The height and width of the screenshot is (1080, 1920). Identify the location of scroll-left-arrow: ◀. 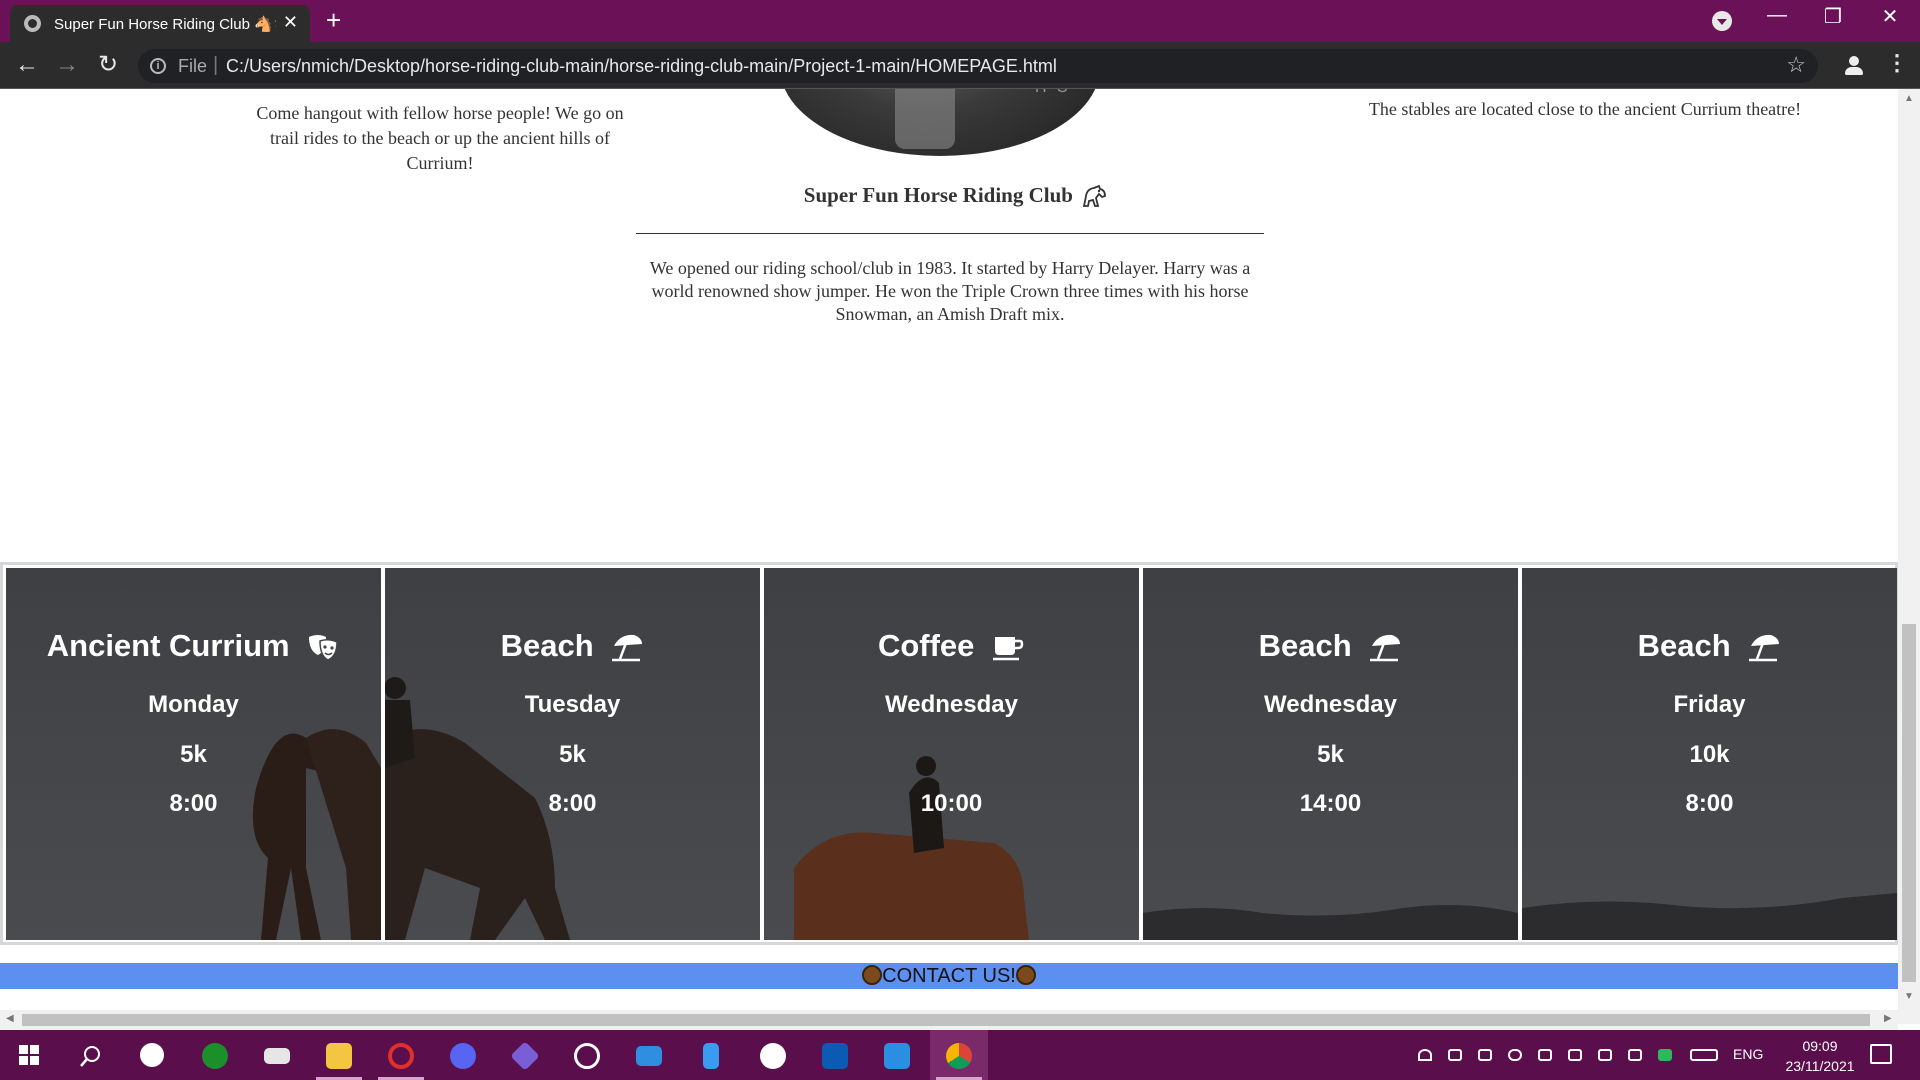
(10, 1018).